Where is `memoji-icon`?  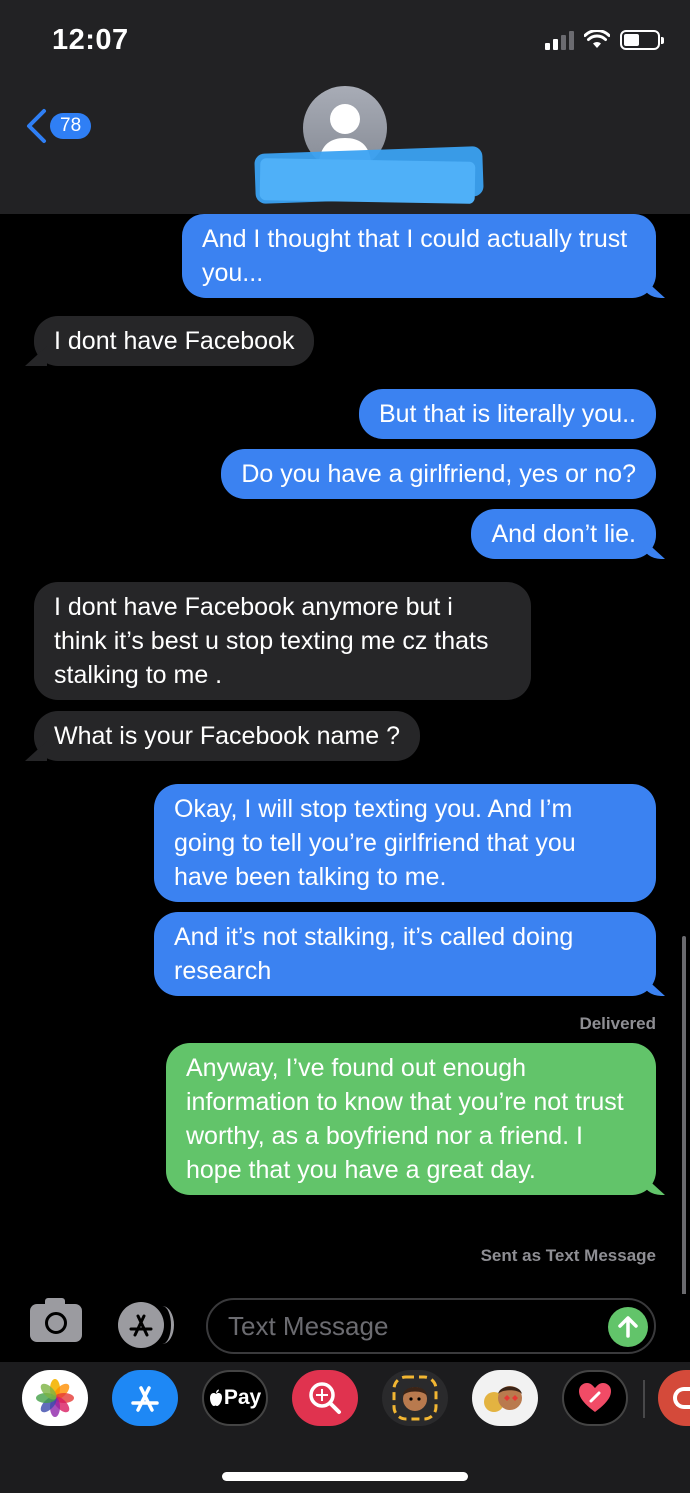
memoji-icon is located at coordinates (415, 1398).